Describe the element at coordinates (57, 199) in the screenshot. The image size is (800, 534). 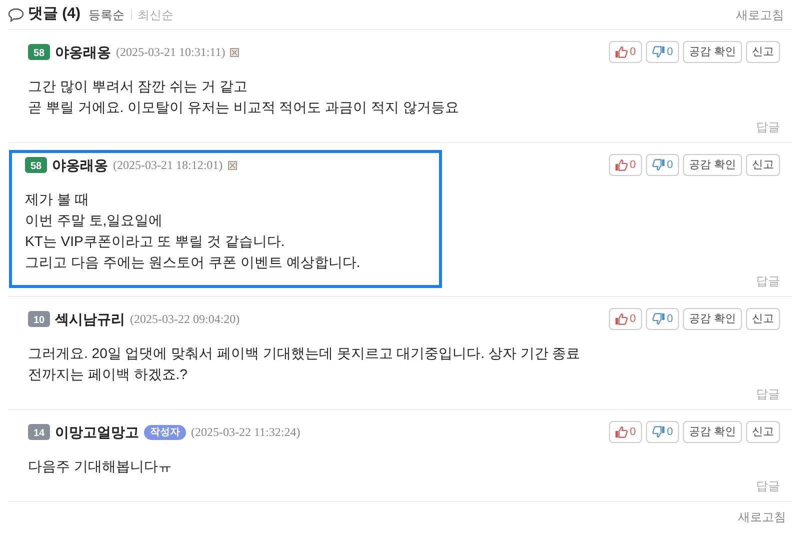
I see `comment-text: 제가 볼 때` at that location.